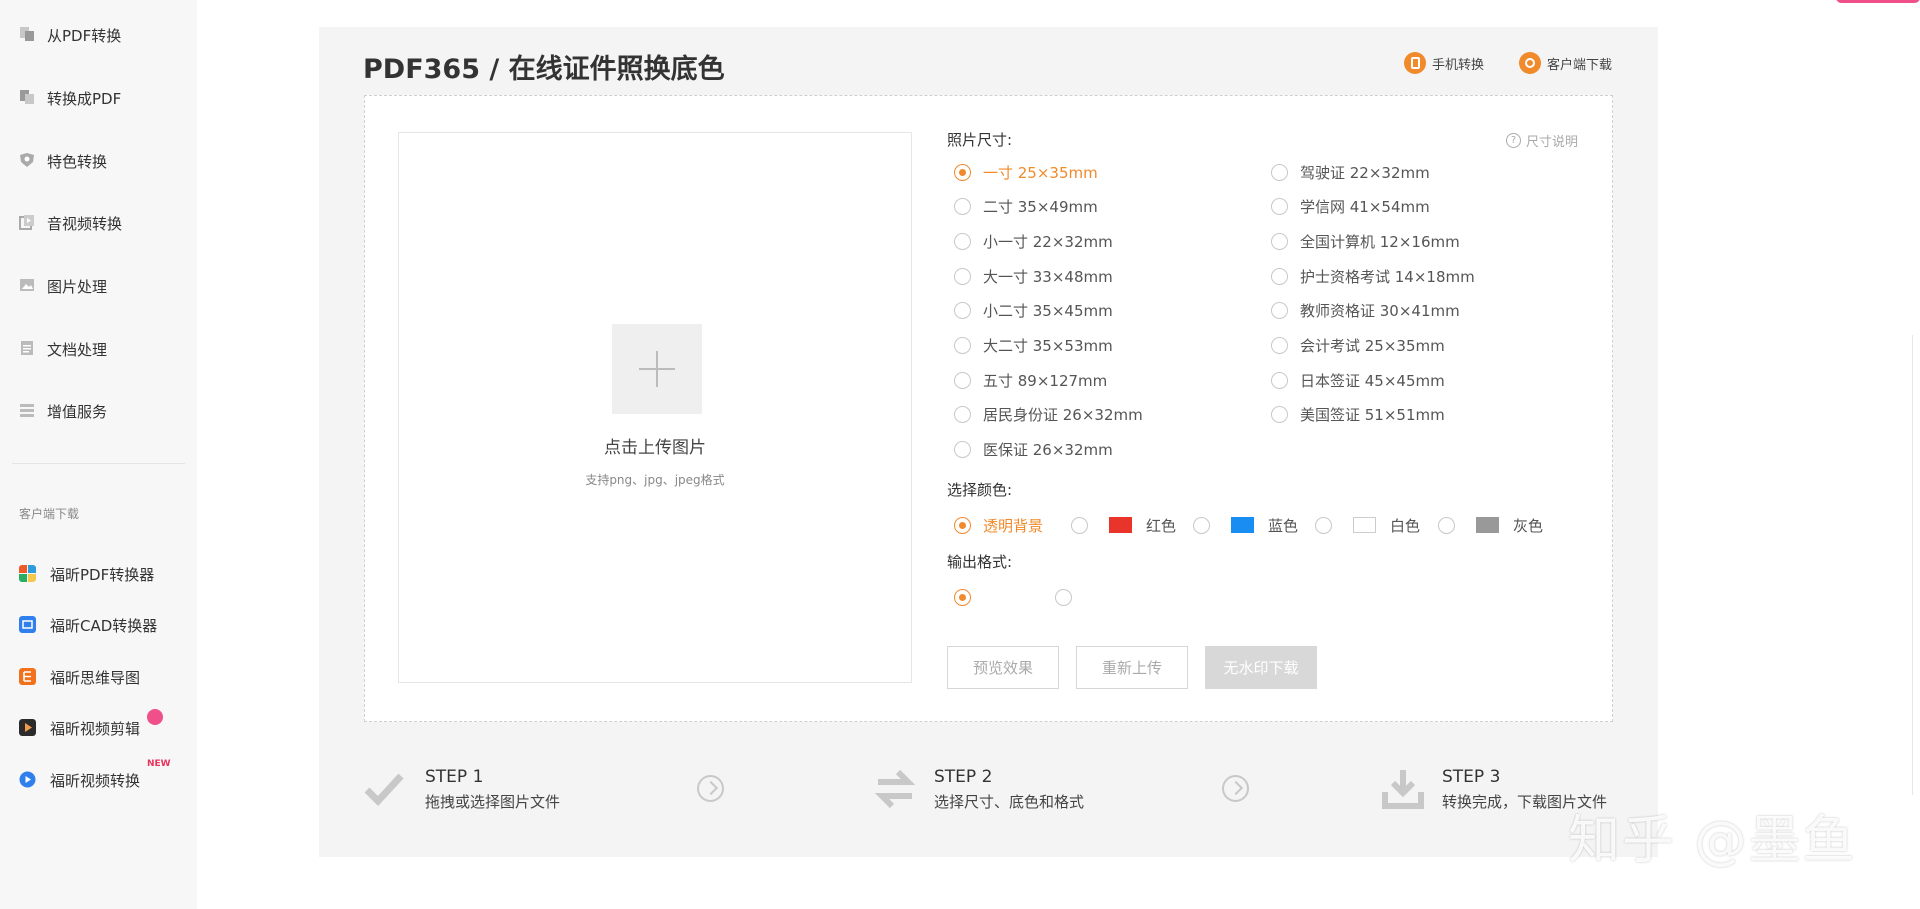  What do you see at coordinates (1063, 415) in the screenshot?
I see `size-option-label: 居民身份证 26×32mm` at bounding box center [1063, 415].